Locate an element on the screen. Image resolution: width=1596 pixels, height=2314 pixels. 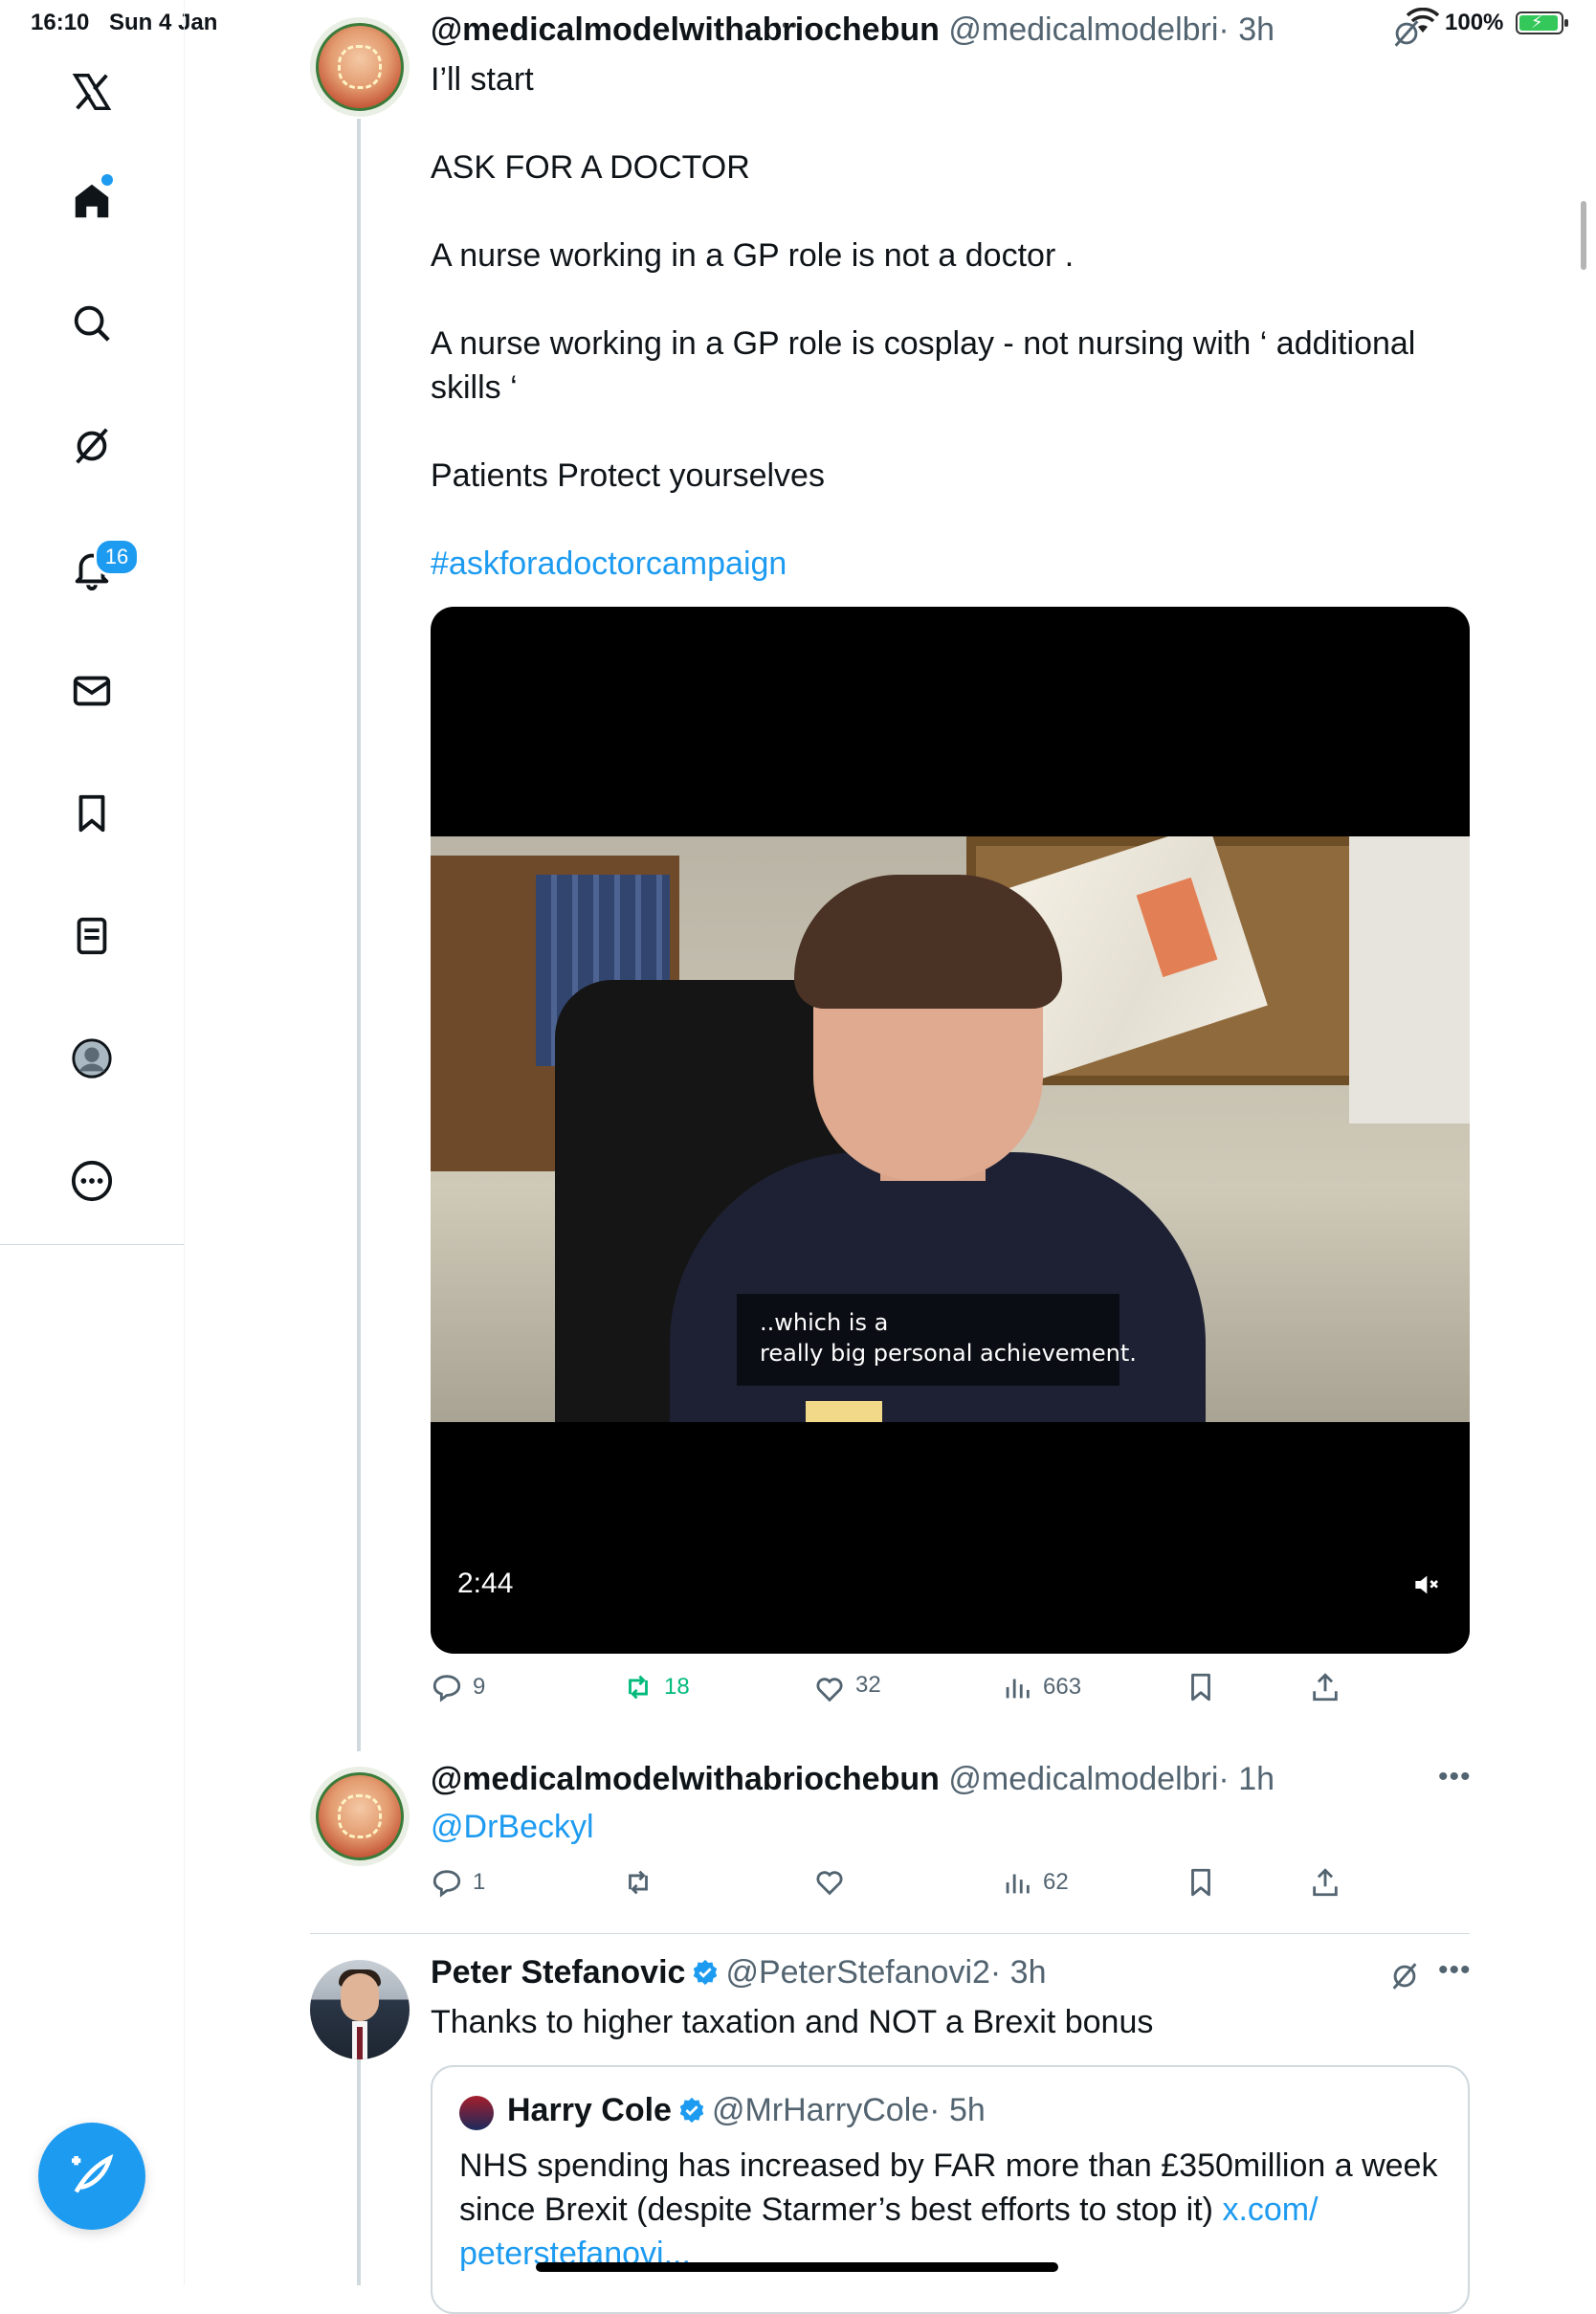
x-logo-icon is located at coordinates (92, 92).